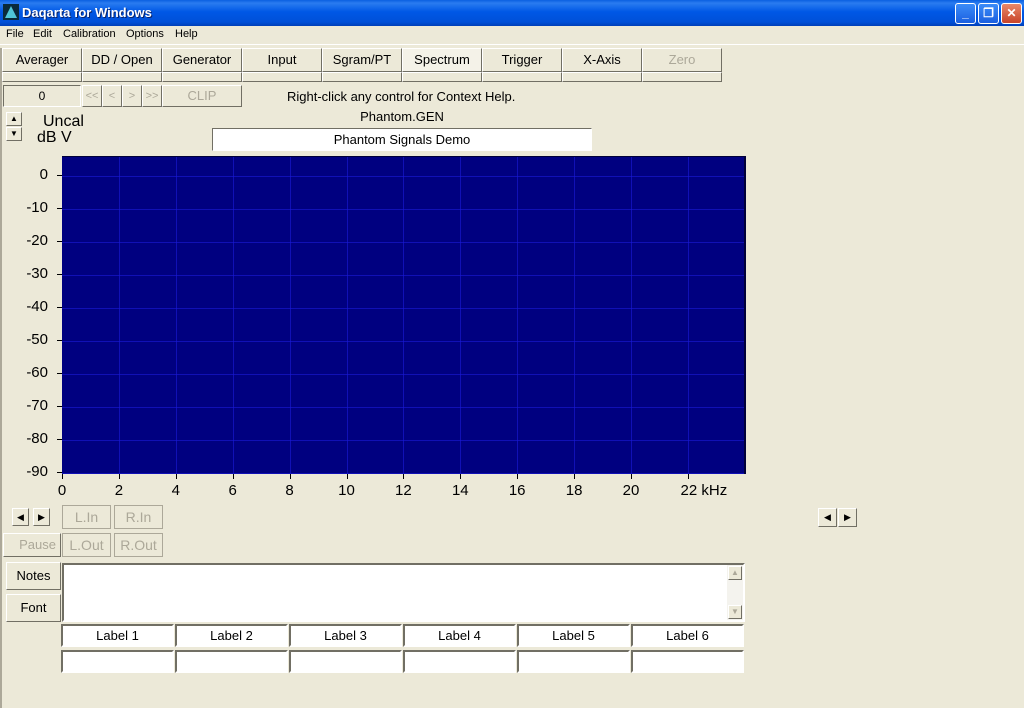 The width and height of the screenshot is (1024, 708). Describe the element at coordinates (117, 635) in the screenshot. I see `label-1: Label 1` at that location.